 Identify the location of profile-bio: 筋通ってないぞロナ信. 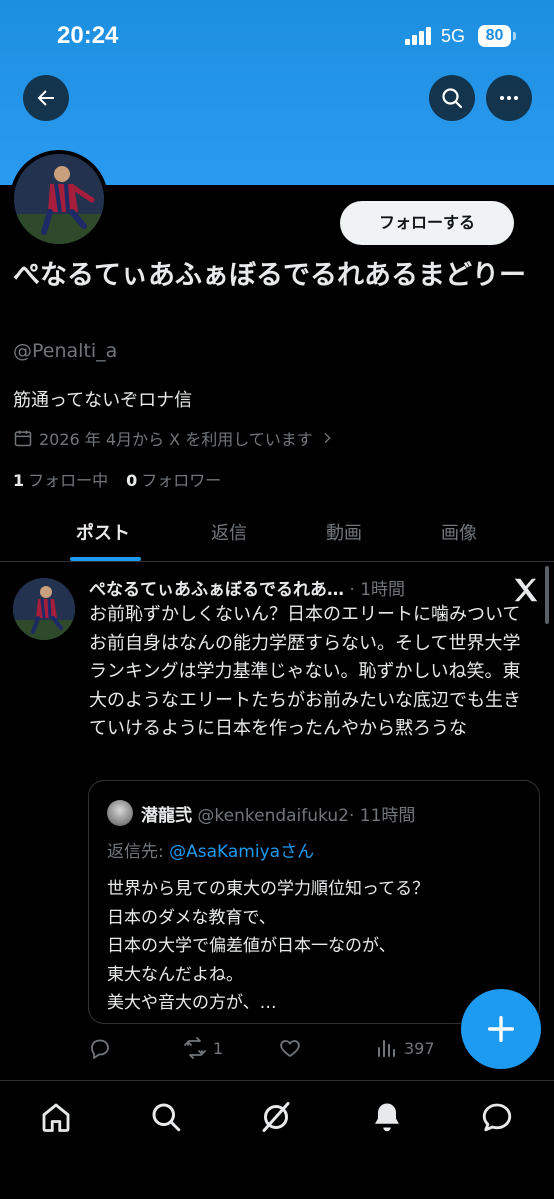
(103, 400).